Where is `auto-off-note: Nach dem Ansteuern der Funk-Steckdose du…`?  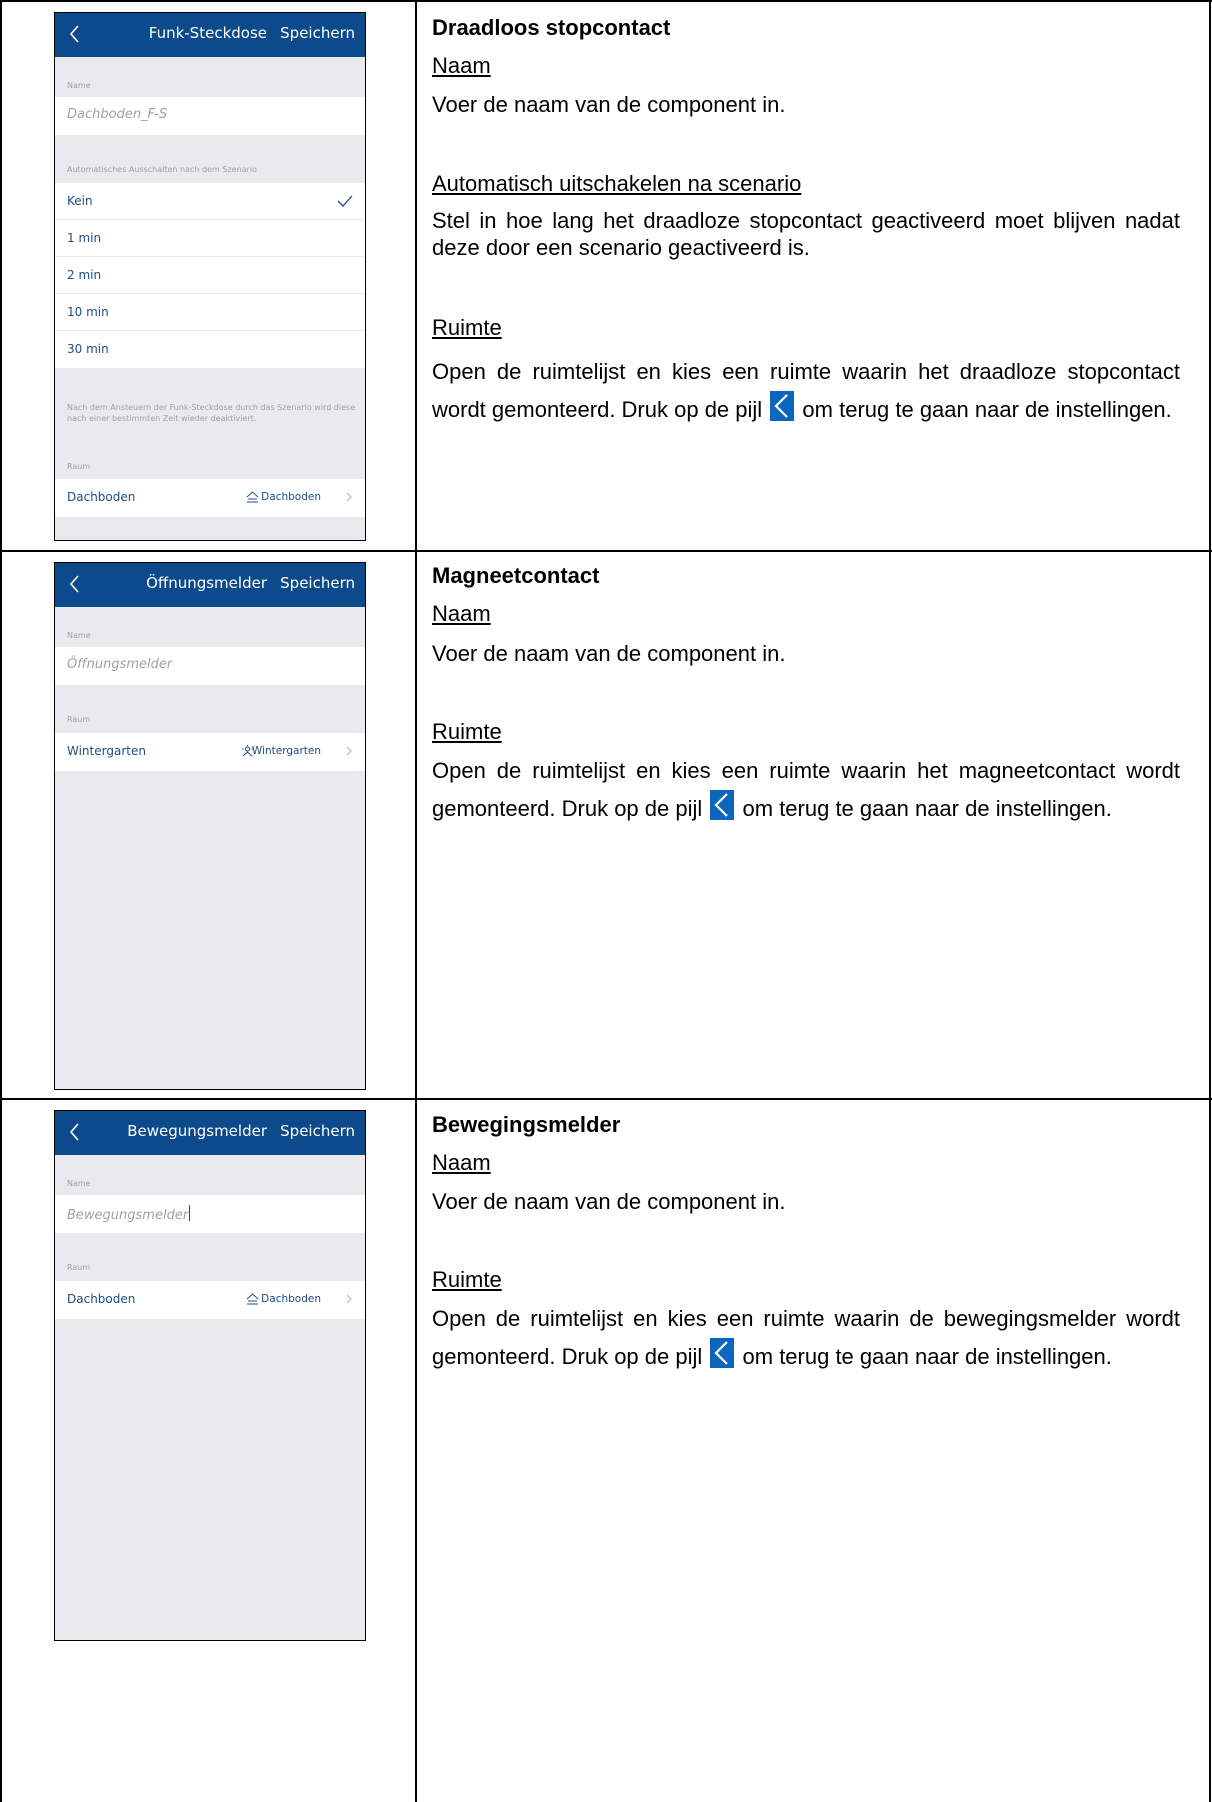
auto-off-note: Nach dem Ansteuern der Funk-Steckdose du… is located at coordinates (211, 413).